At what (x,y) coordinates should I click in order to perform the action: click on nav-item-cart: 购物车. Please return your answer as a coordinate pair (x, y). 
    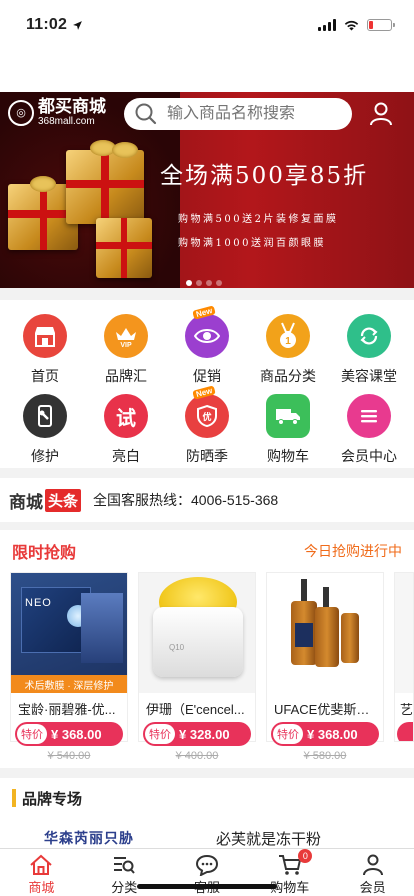
    Looking at the image, I should click on (288, 430).